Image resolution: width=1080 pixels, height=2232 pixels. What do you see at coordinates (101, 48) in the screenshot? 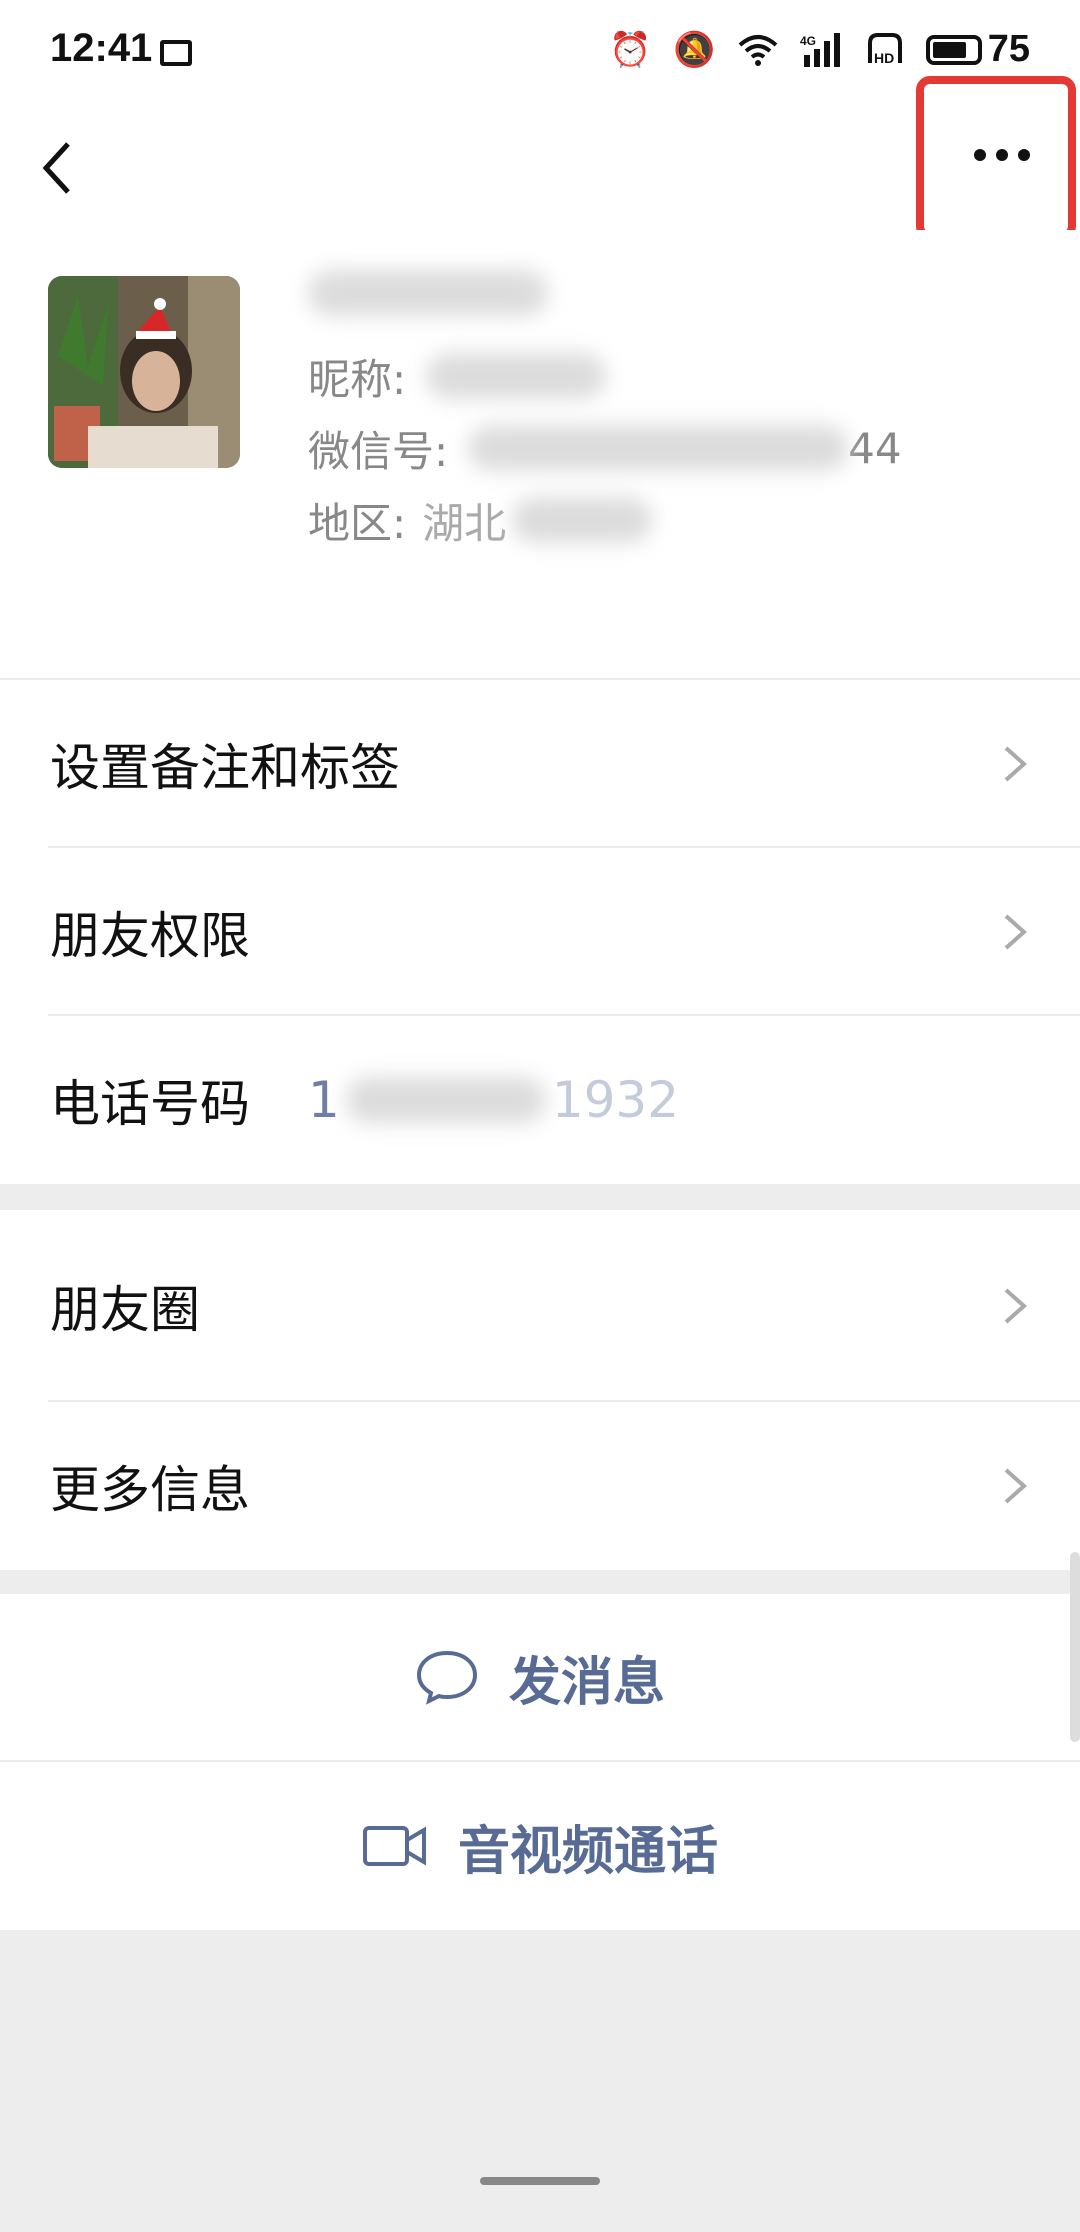
I see `status-time: 12:41` at bounding box center [101, 48].